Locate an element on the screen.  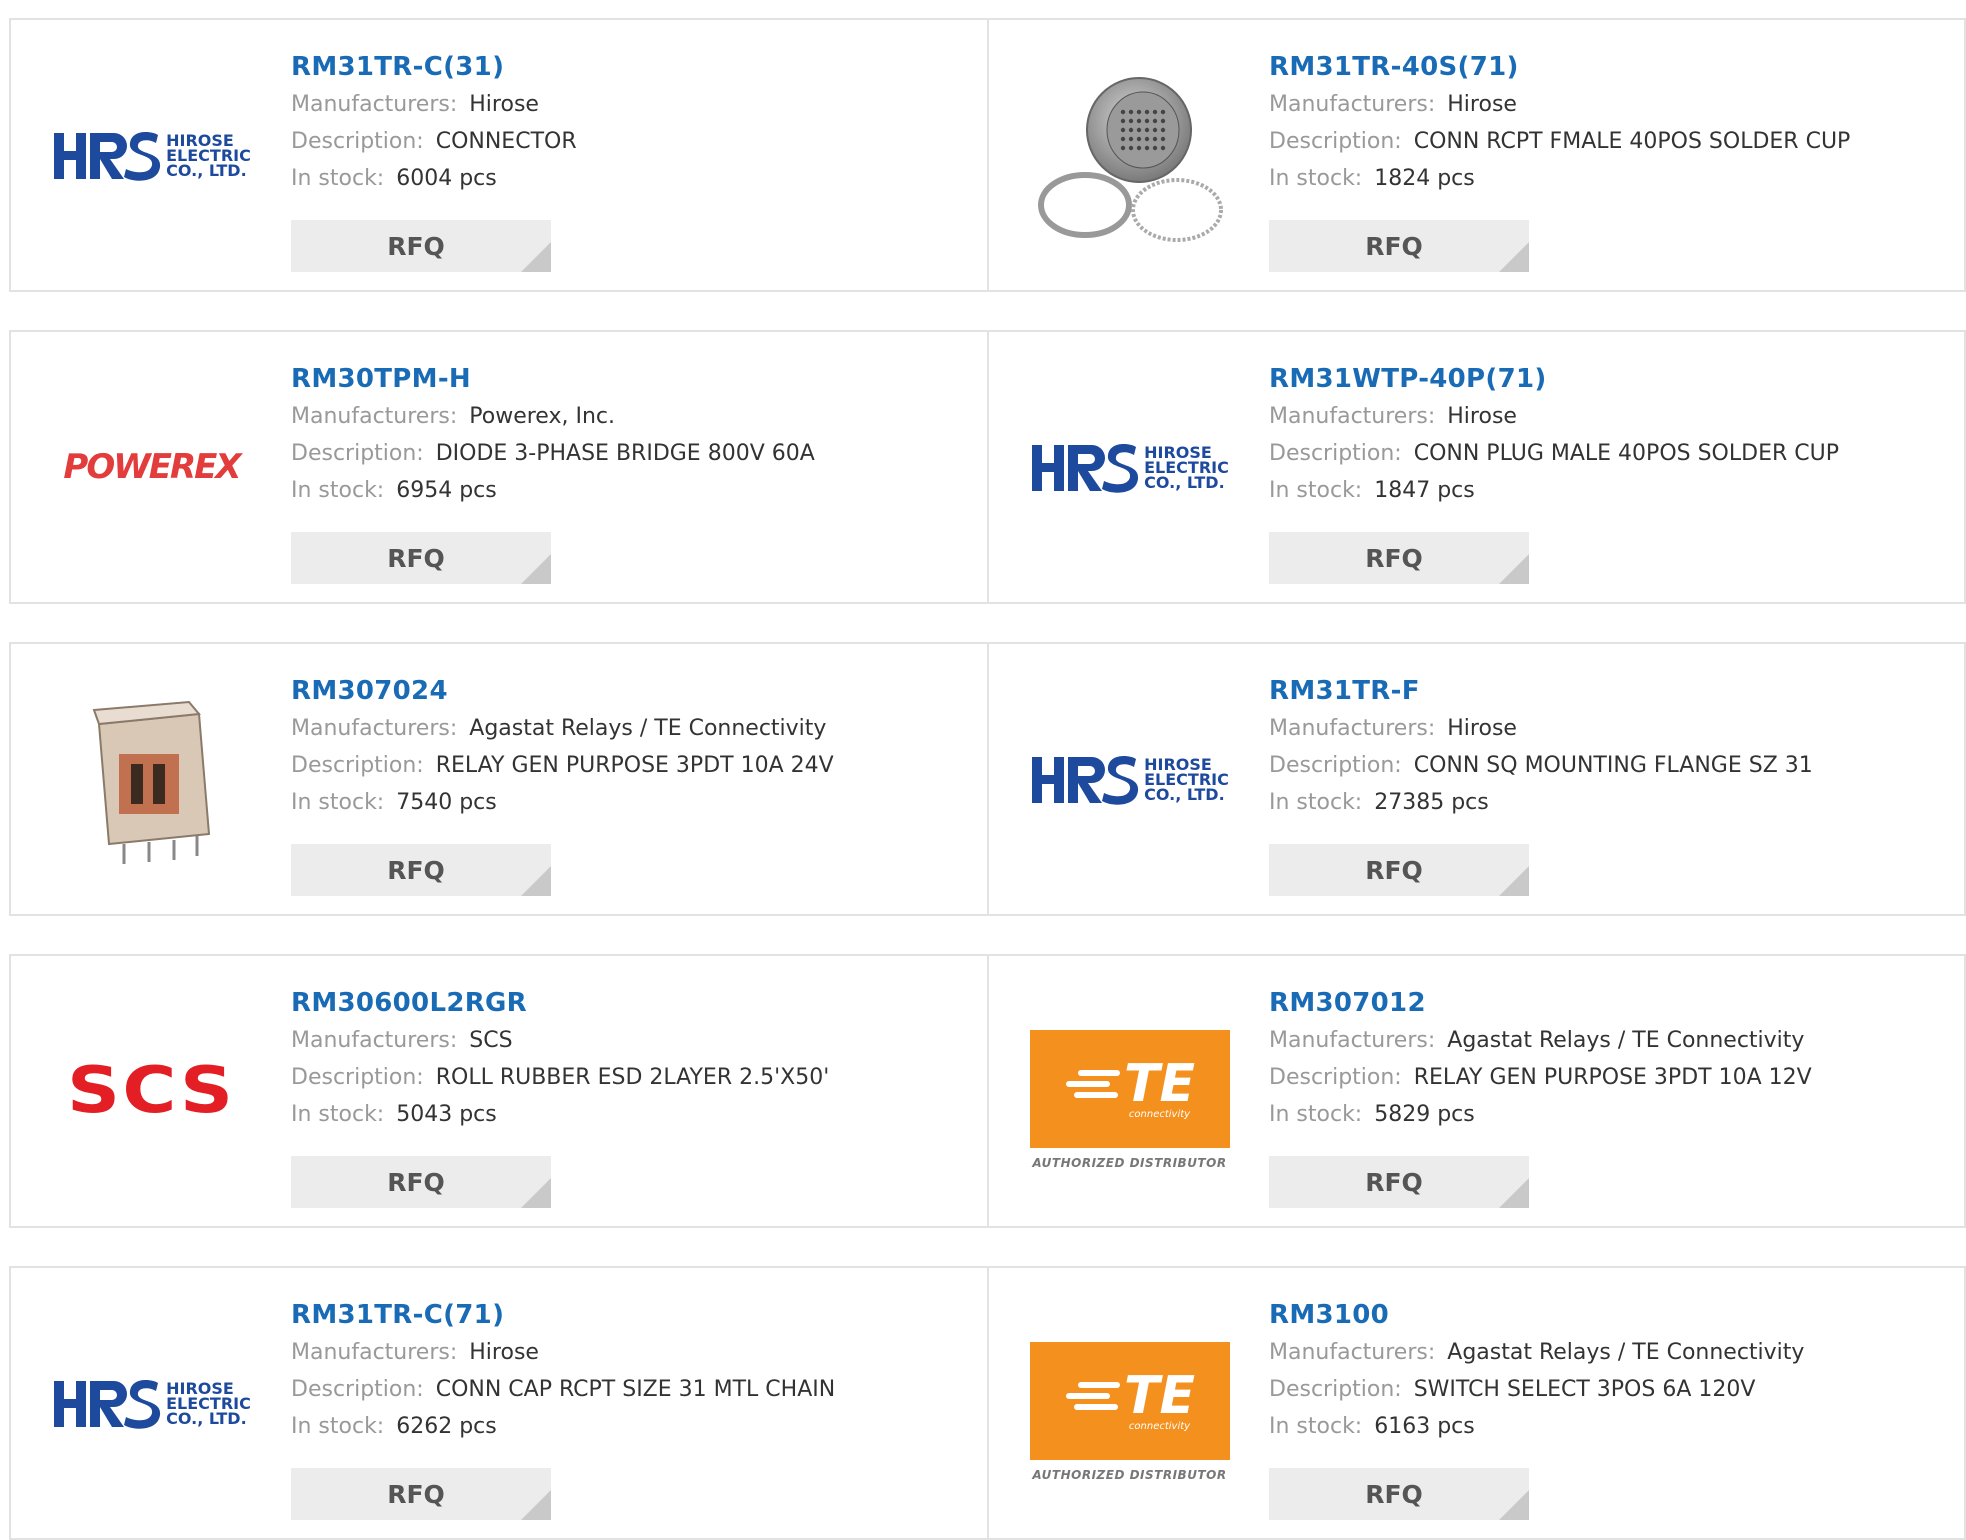
part-number-link: RM31WTP-40P(71) is located at coordinates (1599, 379).